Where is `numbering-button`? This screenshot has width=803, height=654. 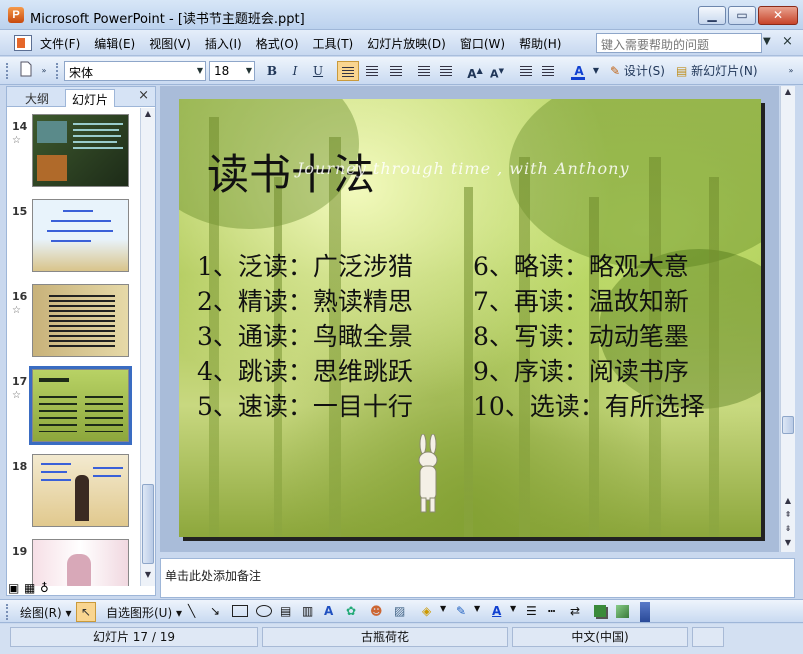 numbering-button is located at coordinates (424, 71).